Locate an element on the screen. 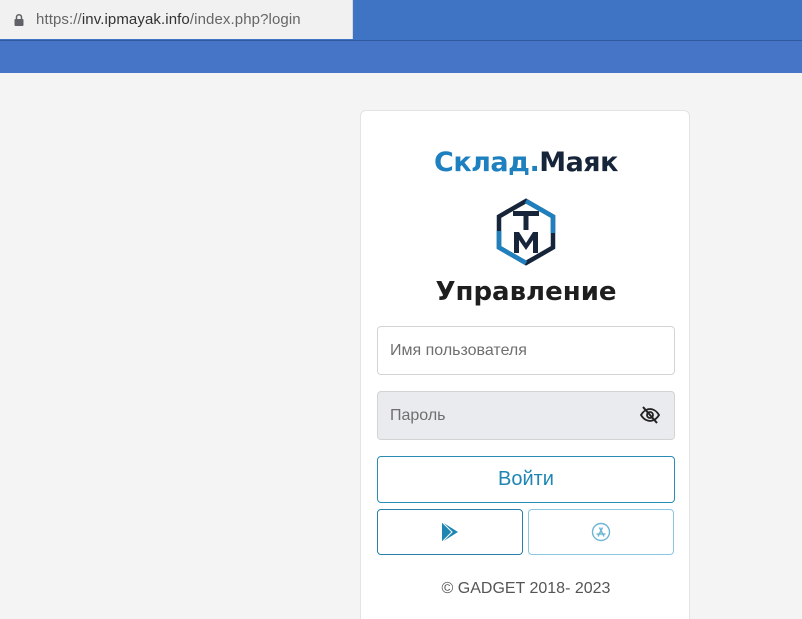  brand-part-1: Склад. is located at coordinates (487, 162).